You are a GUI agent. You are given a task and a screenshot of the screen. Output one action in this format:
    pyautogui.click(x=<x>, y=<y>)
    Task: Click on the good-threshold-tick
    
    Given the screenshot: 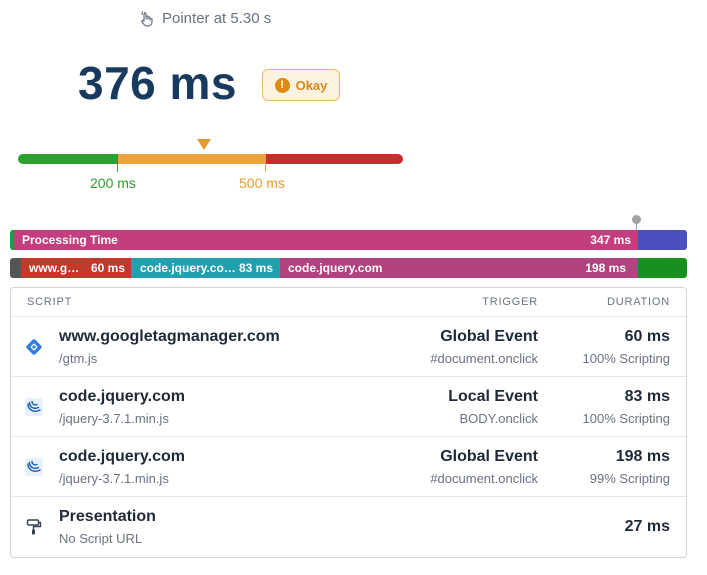 What is the action you would take?
    pyautogui.click(x=117, y=163)
    